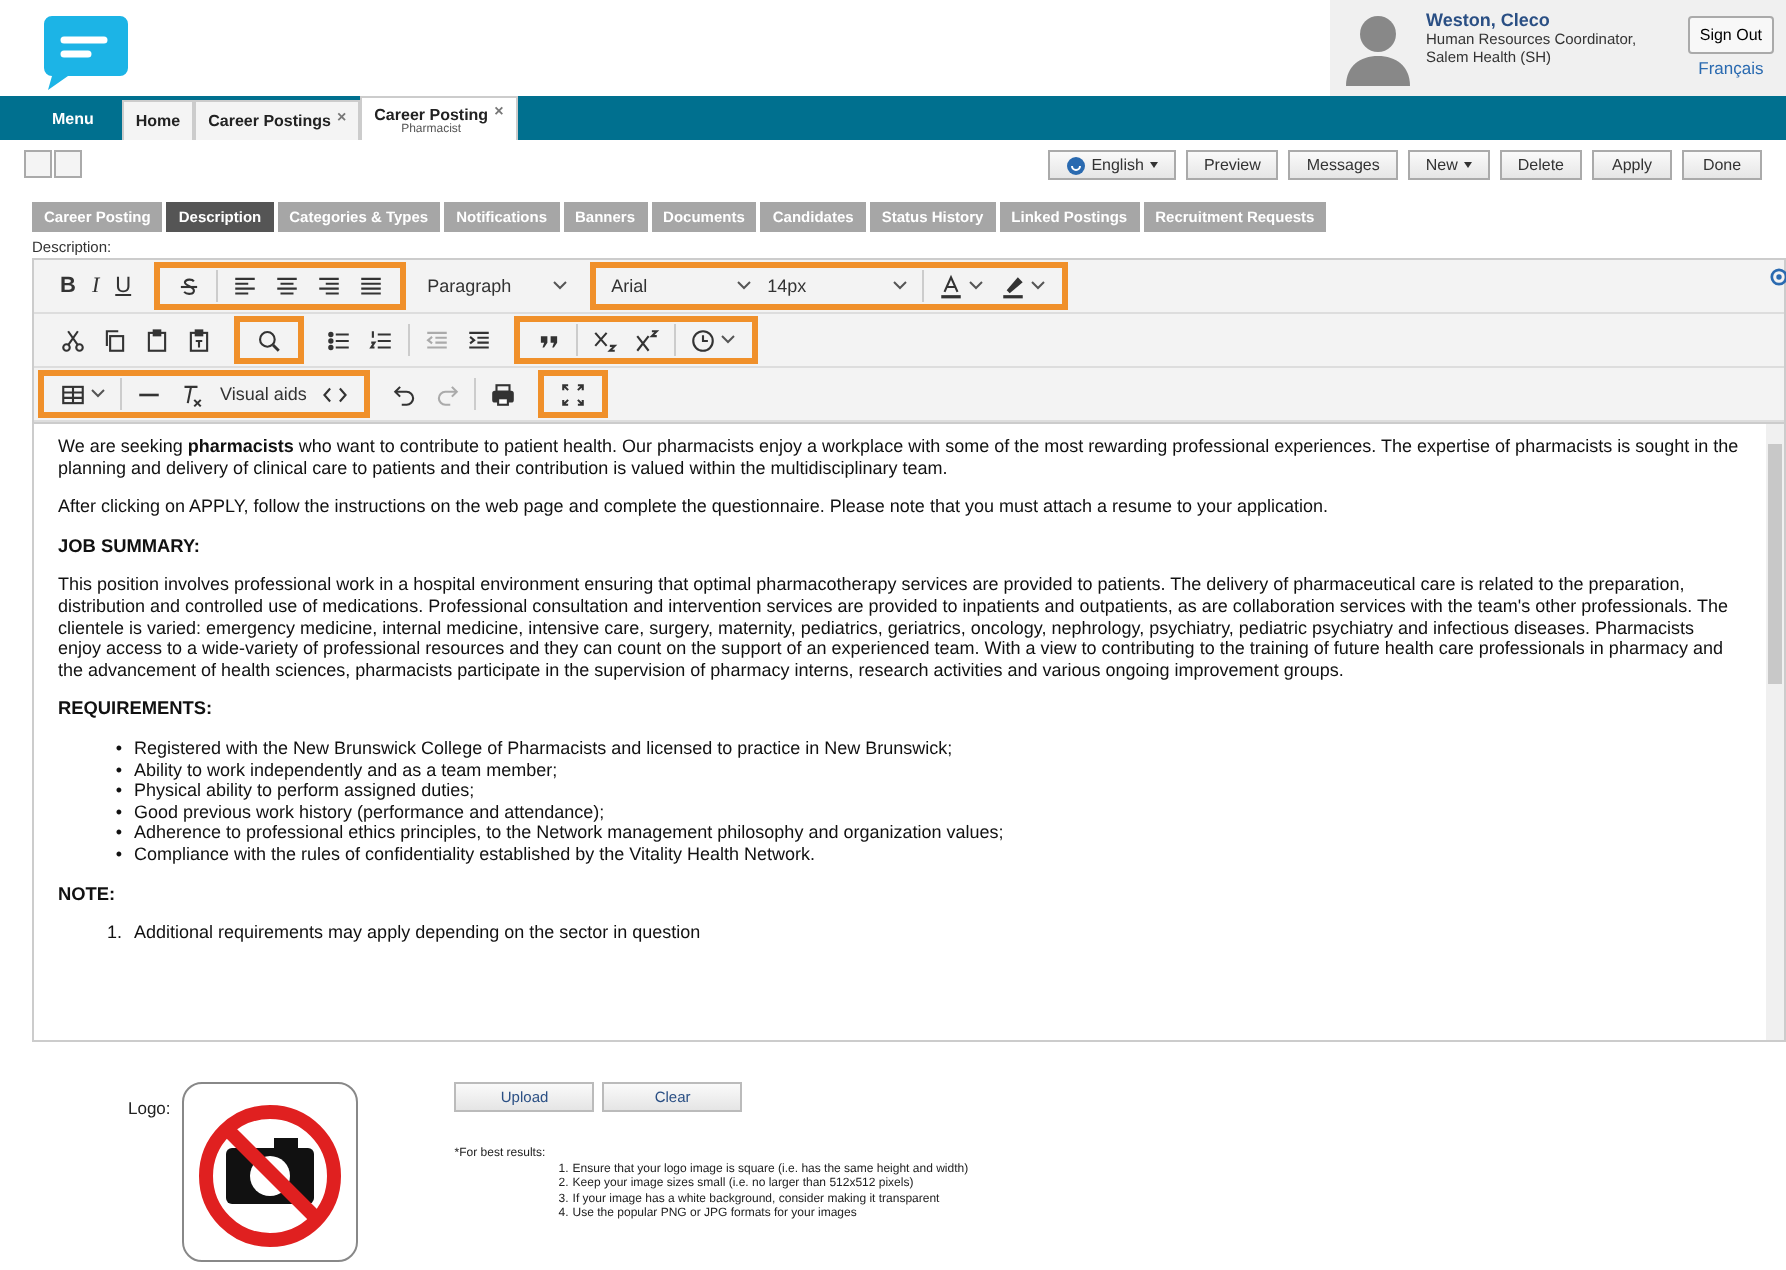 This screenshot has height=1270, width=1786. I want to click on font-select: Arial, so click(681, 286).